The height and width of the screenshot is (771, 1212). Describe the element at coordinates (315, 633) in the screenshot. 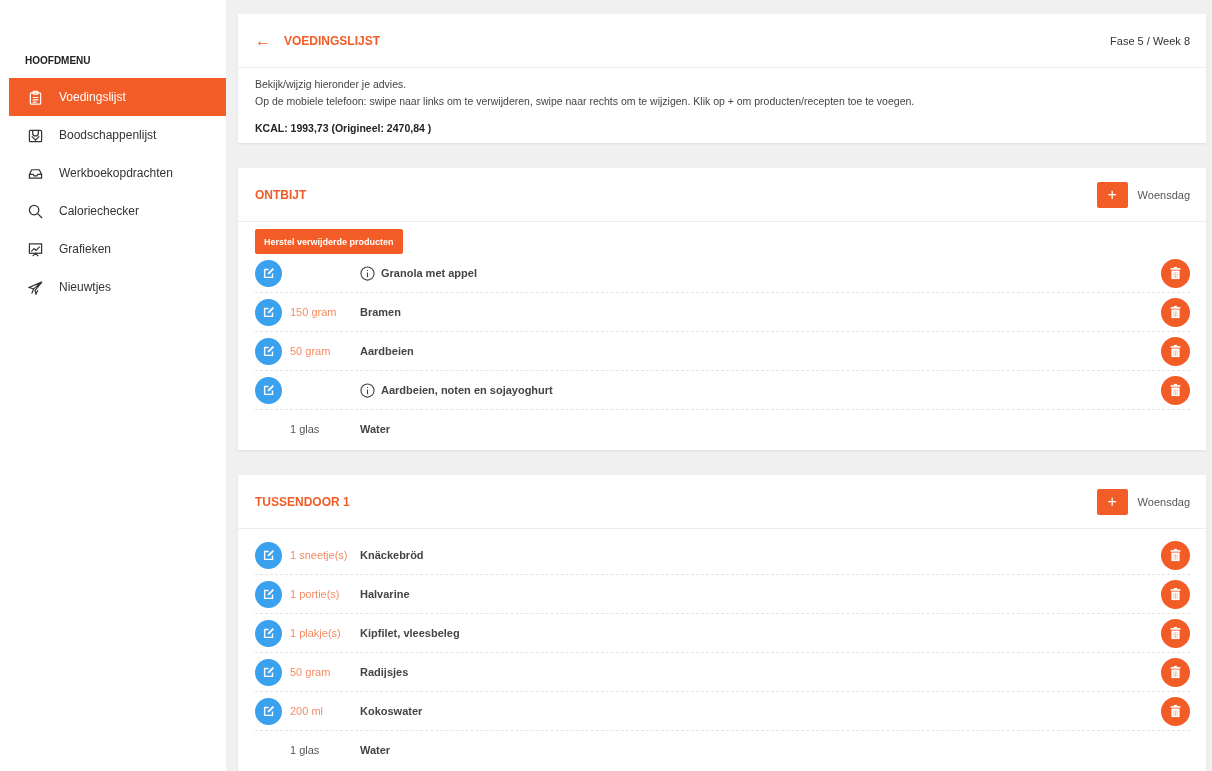

I see `amount-text: 1 plakje(s)` at that location.